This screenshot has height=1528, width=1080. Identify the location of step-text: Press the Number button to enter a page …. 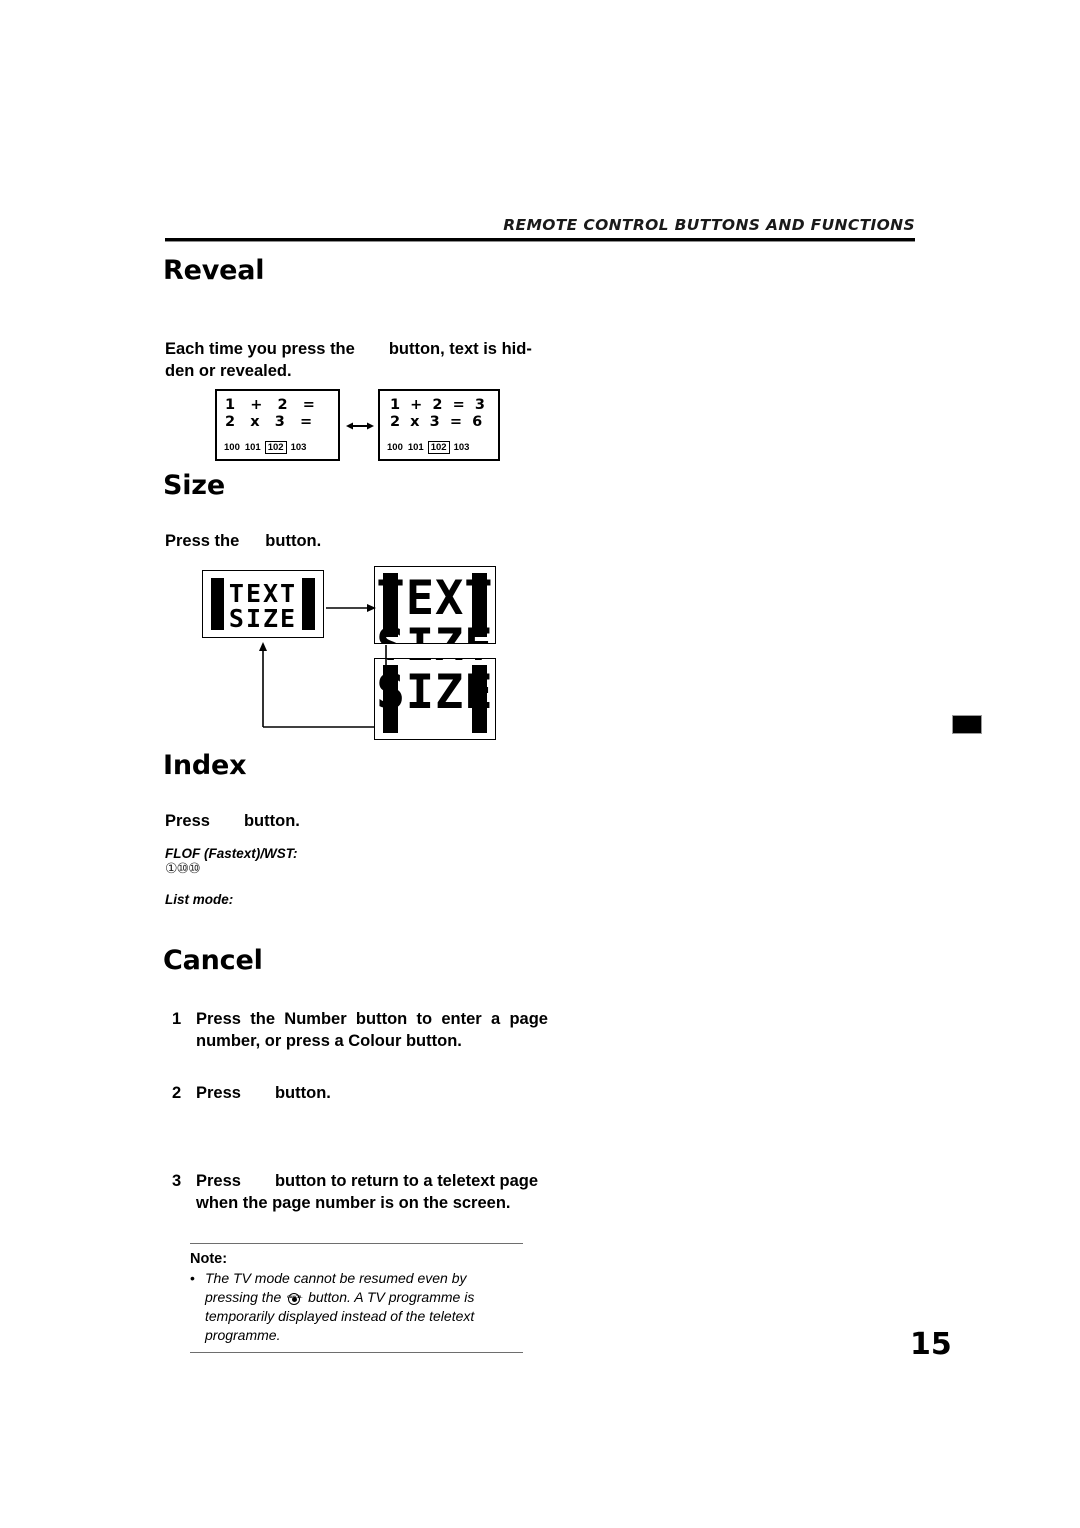
(372, 1030).